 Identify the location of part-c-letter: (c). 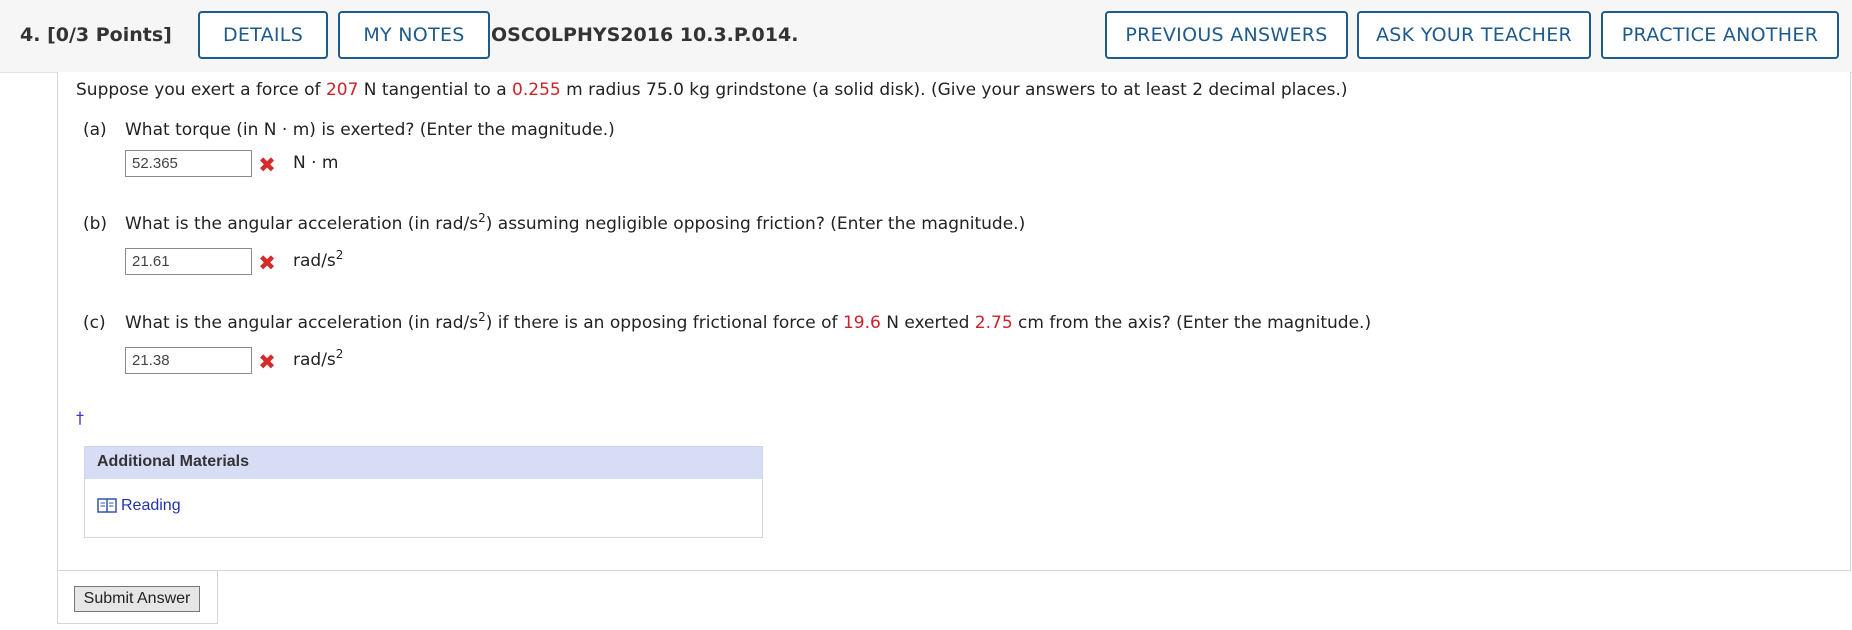
(94, 323).